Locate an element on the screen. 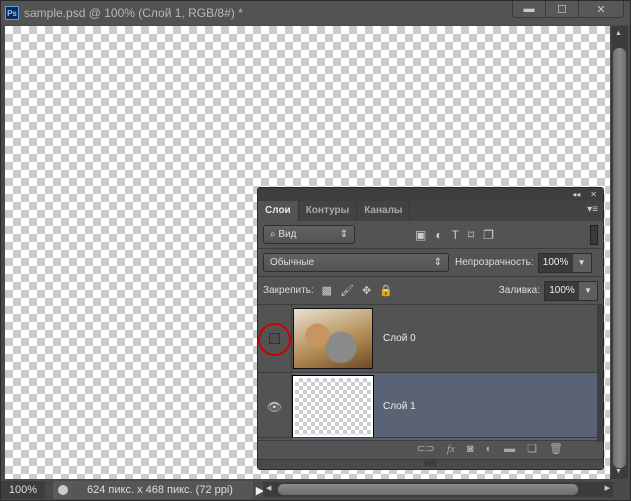 Image resolution: width=631 pixels, height=501 pixels. blend-mode-value: Обычные is located at coordinates (292, 262).